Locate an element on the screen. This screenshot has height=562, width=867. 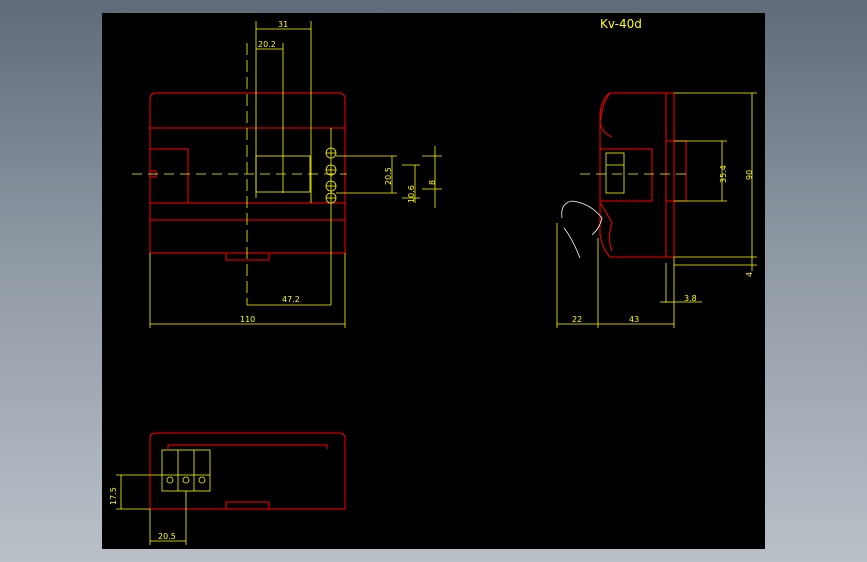
dim-3-8: 3.8 is located at coordinates (690, 298).